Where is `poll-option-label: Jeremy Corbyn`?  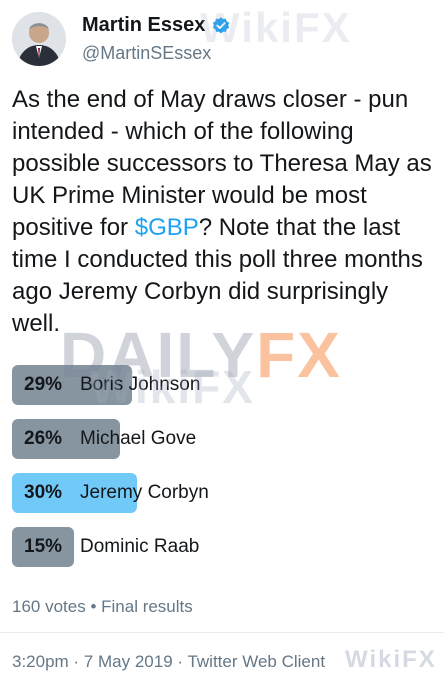 poll-option-label: Jeremy Corbyn is located at coordinates (144, 492).